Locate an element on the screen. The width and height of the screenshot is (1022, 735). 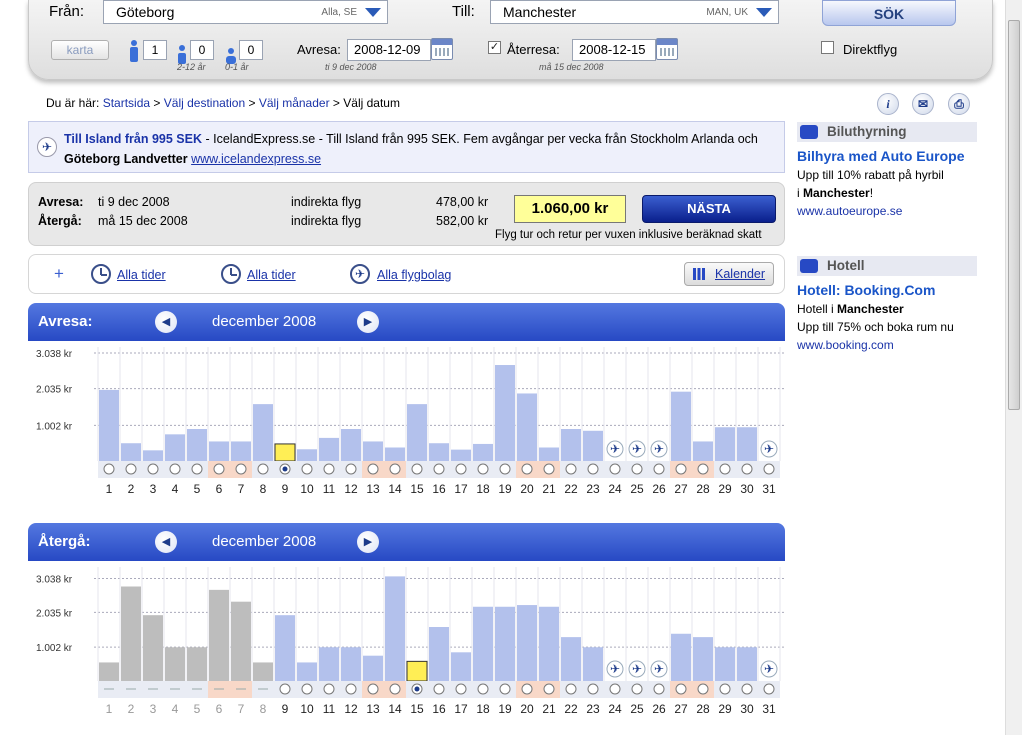
car-ad-title: Bilhyra med Auto Europe is located at coordinates (881, 156).